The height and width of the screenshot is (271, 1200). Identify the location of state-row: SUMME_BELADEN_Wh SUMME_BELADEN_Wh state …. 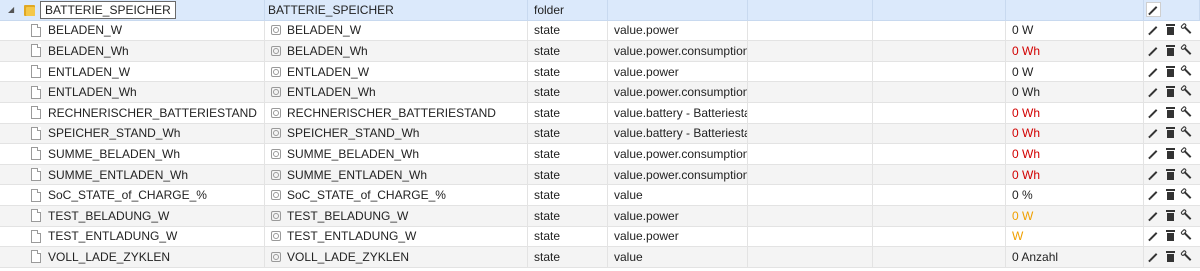
(600, 154).